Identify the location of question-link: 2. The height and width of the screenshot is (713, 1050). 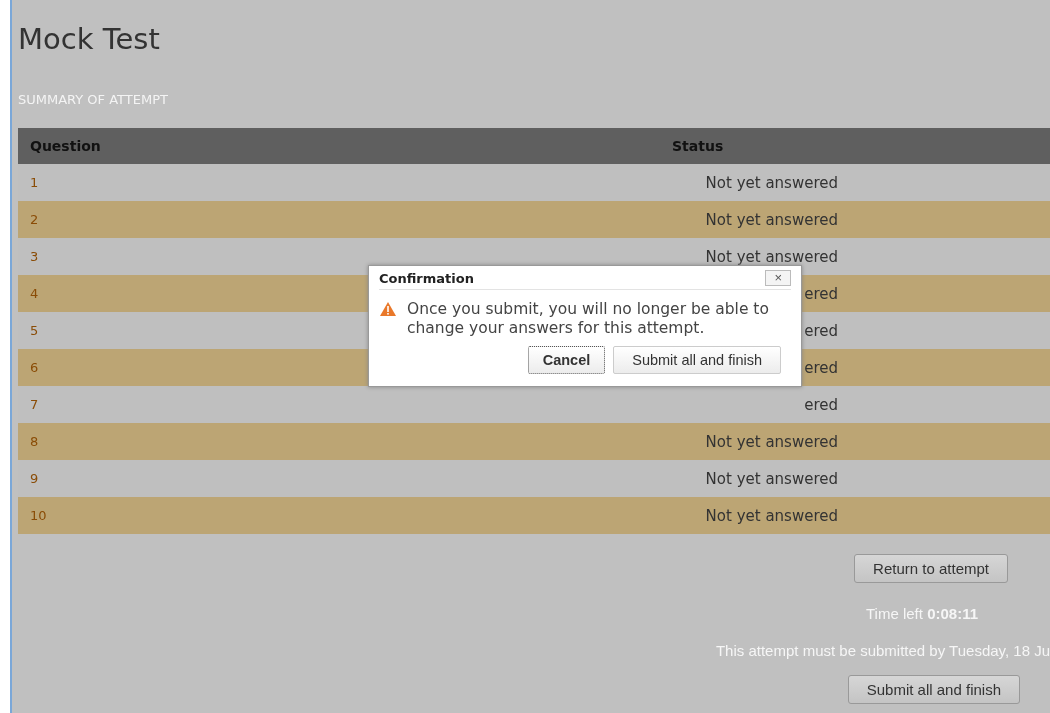
(345, 219).